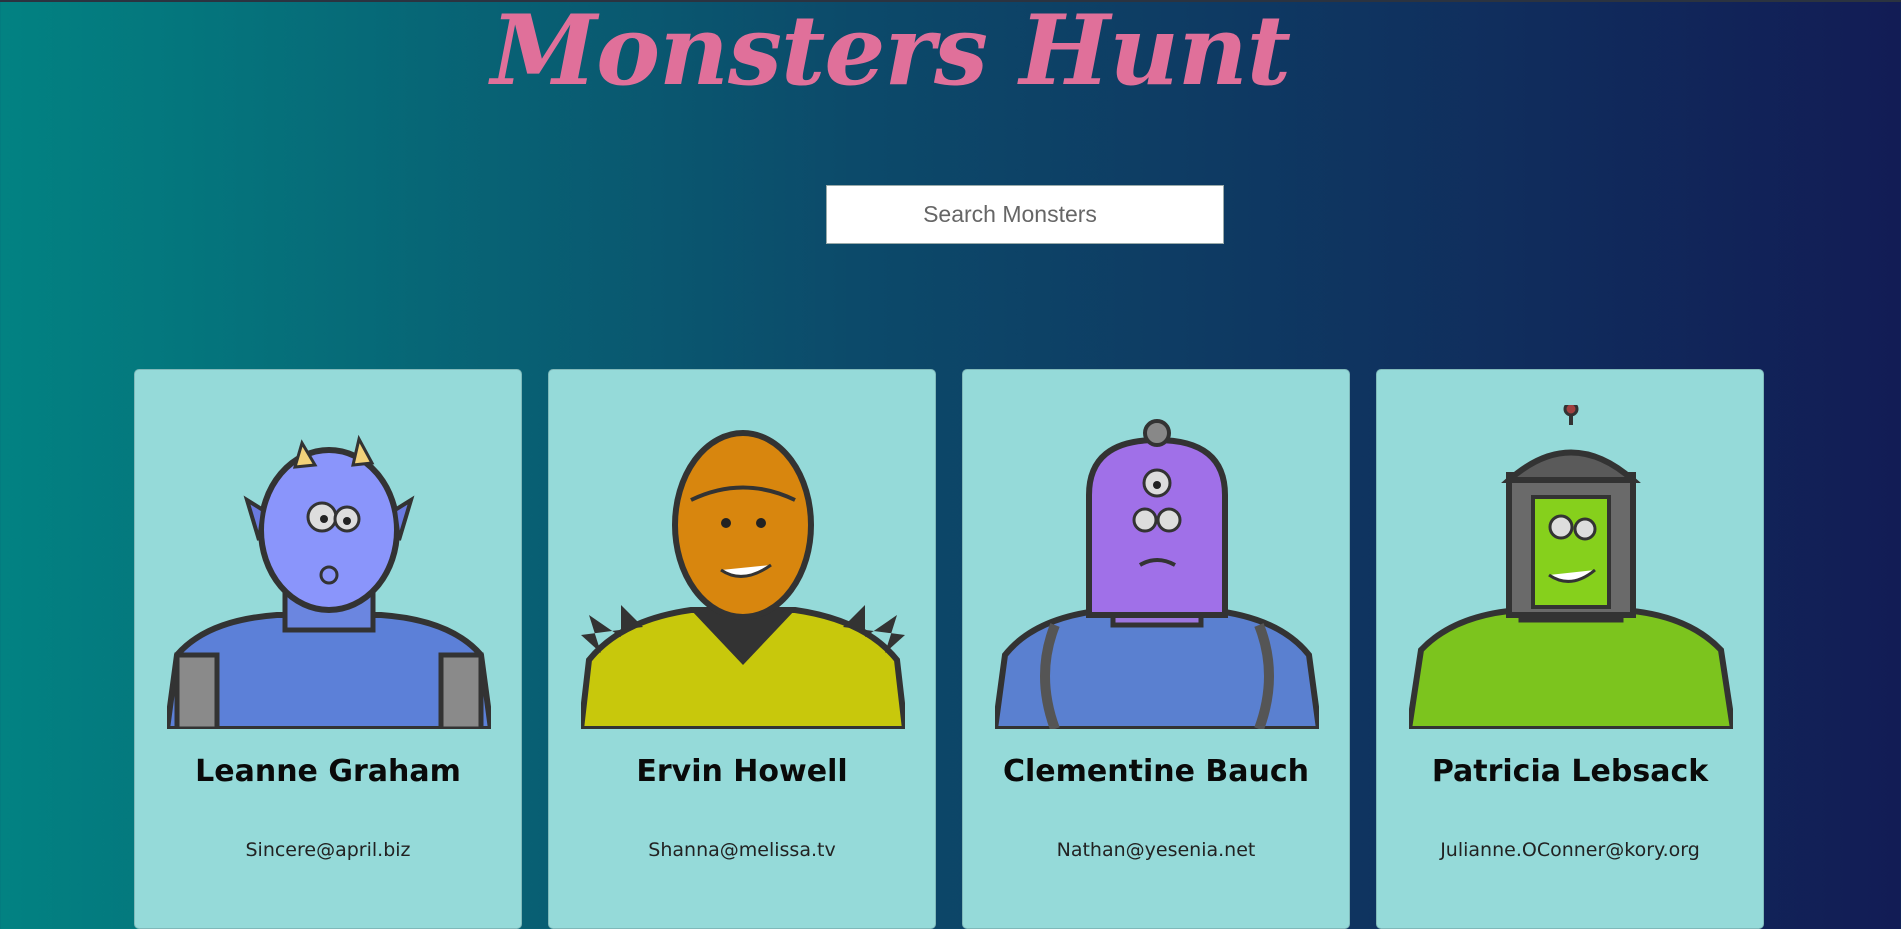 This screenshot has height=929, width=1901. I want to click on helmet-monster-icon, so click(1571, 567).